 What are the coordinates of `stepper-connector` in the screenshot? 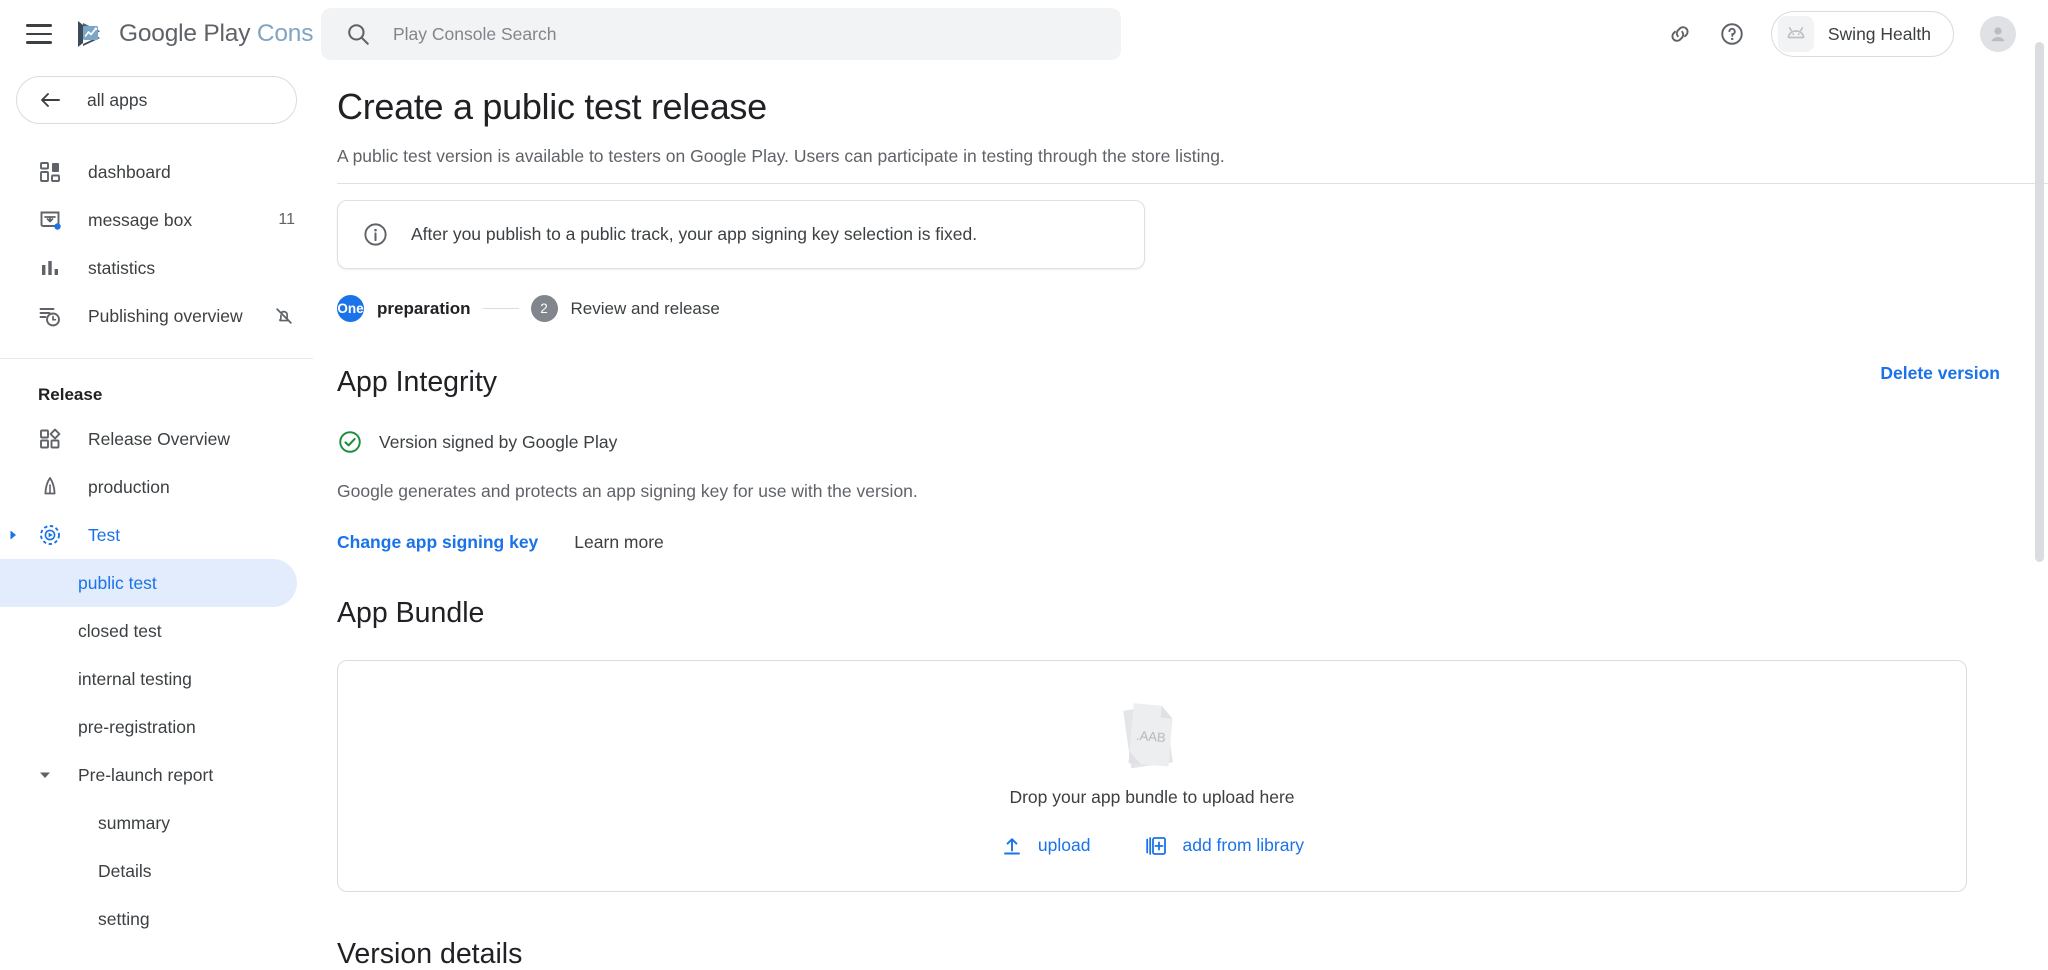 It's located at (500, 308).